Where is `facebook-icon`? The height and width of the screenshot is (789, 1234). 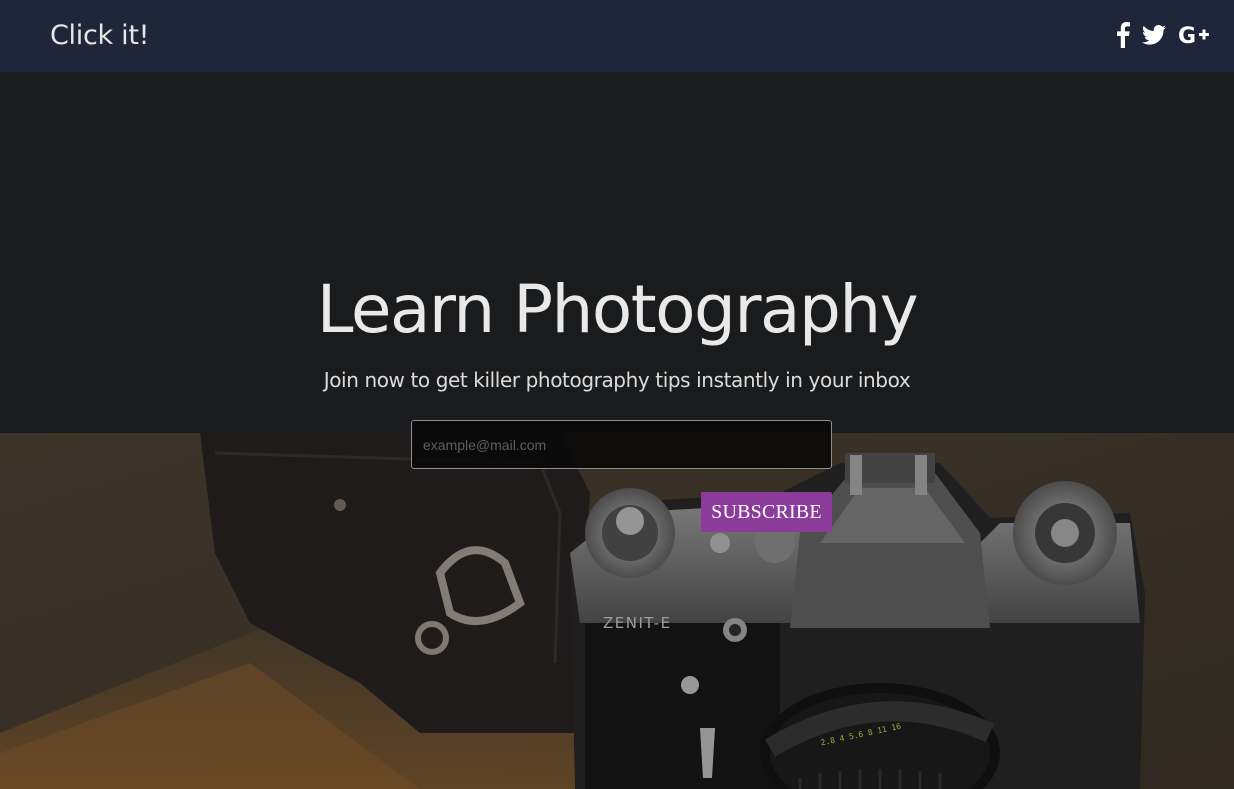 facebook-icon is located at coordinates (1123, 37).